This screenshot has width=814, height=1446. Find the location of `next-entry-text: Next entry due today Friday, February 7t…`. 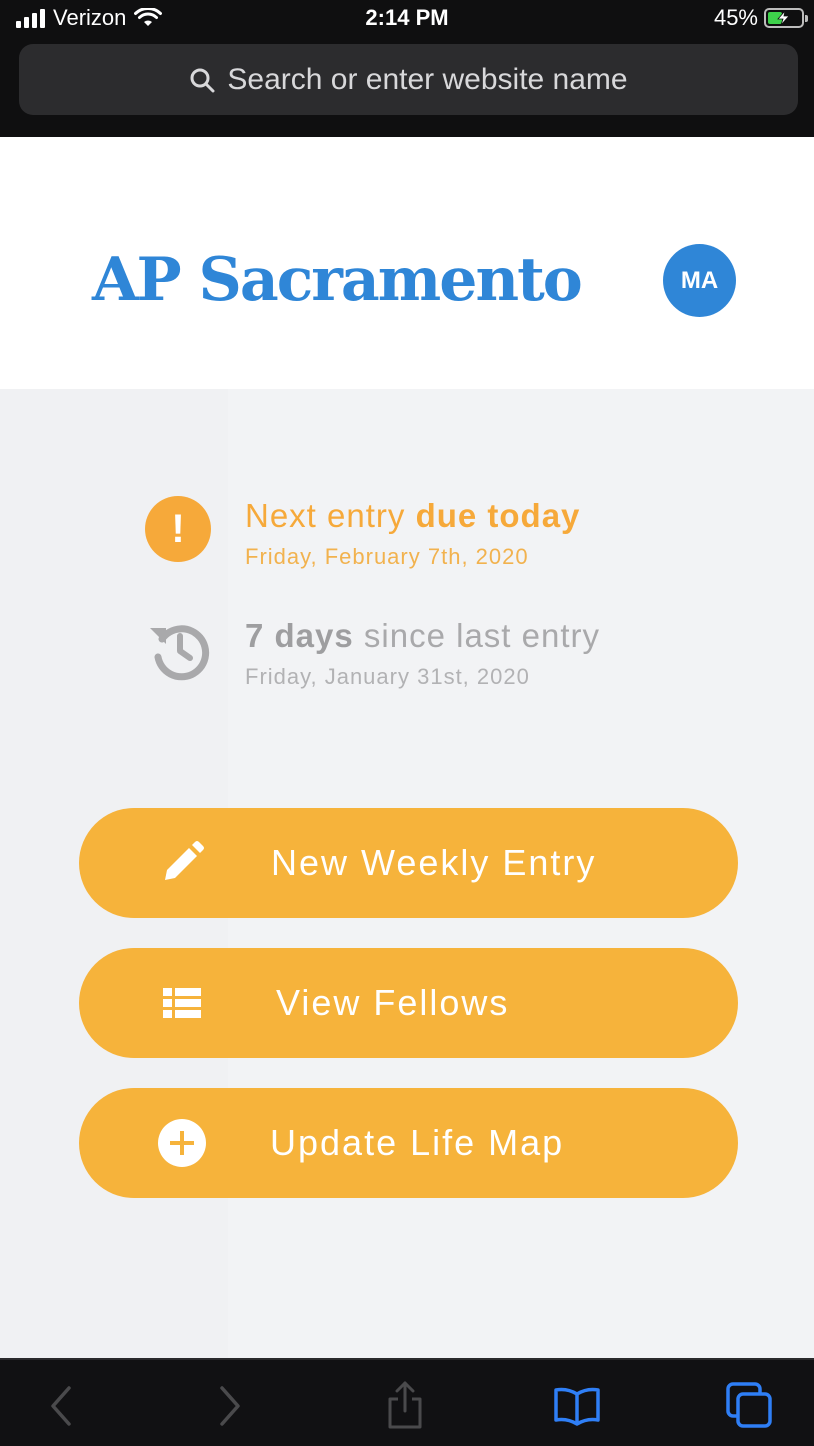

next-entry-text: Next entry due today Friday, February 7t… is located at coordinates (495, 533).